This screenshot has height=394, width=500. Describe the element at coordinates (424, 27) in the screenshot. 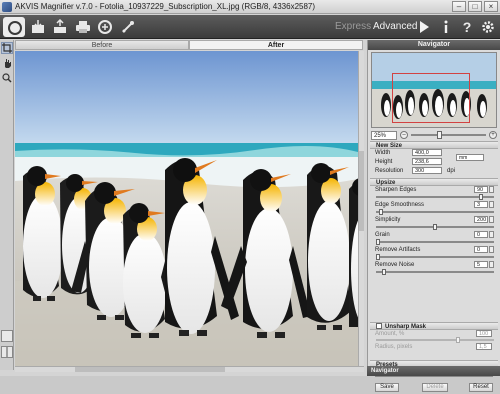

I see `run-icon` at that location.